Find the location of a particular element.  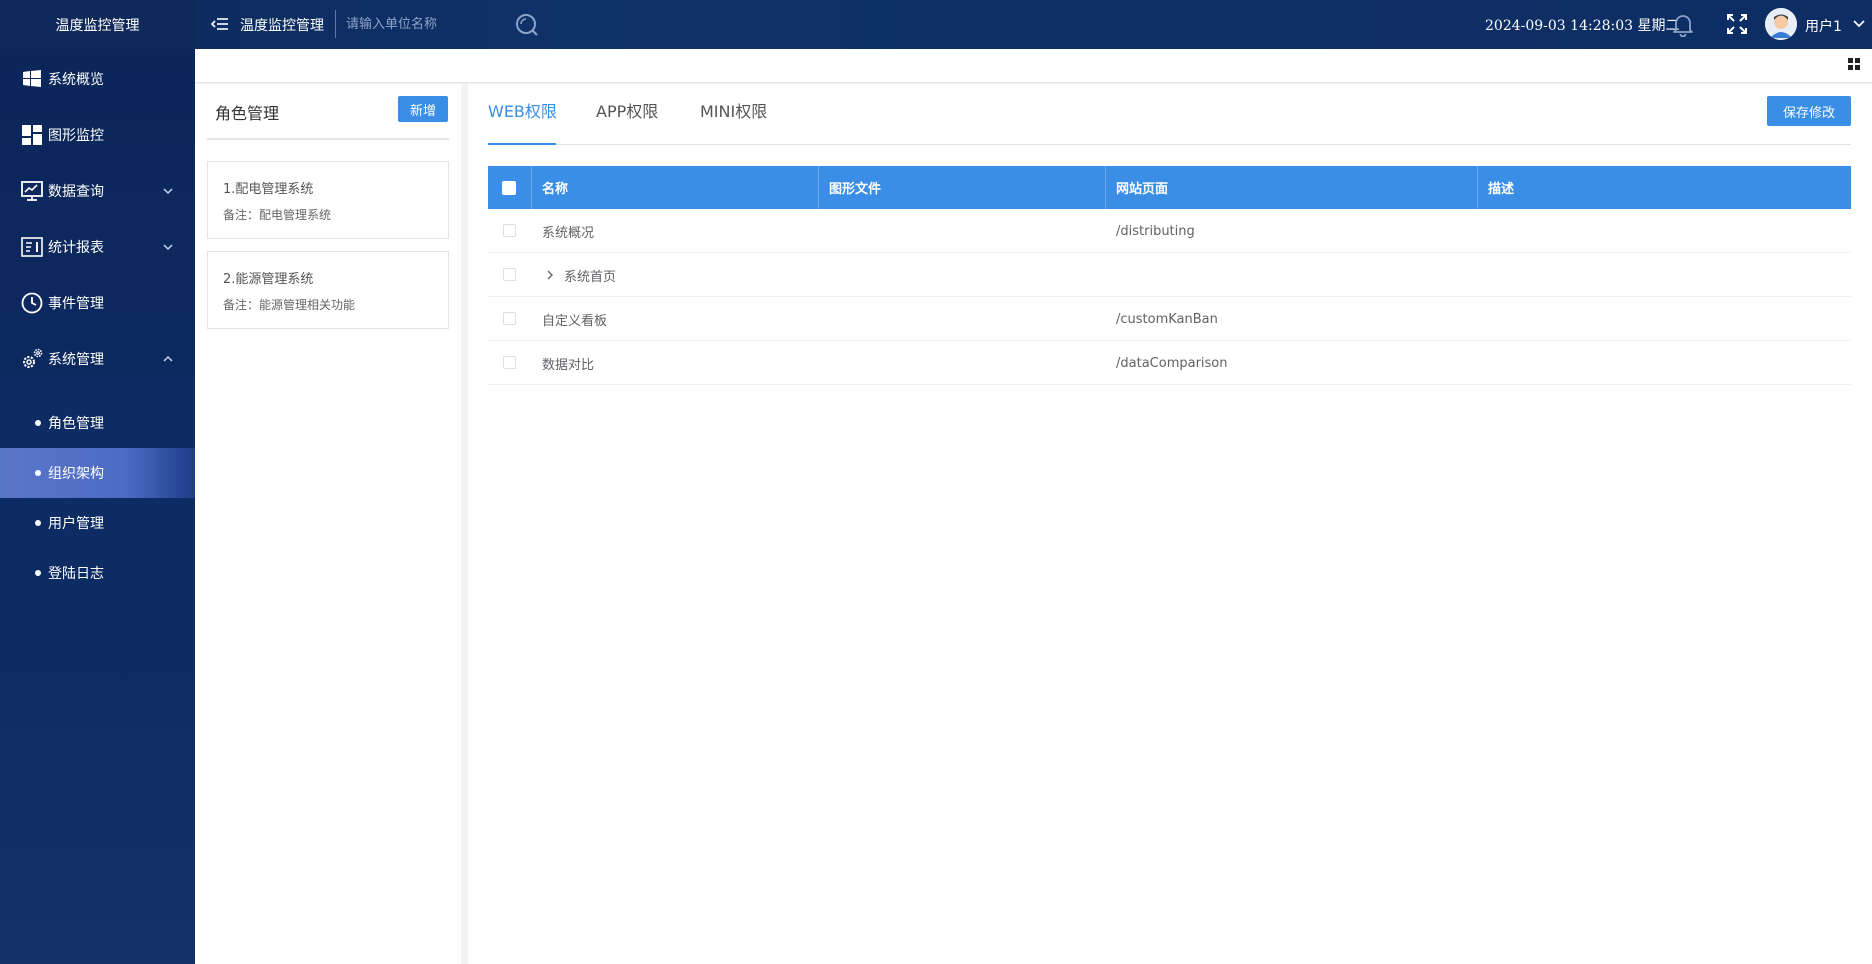

add-role-button: 新增 is located at coordinates (423, 109).